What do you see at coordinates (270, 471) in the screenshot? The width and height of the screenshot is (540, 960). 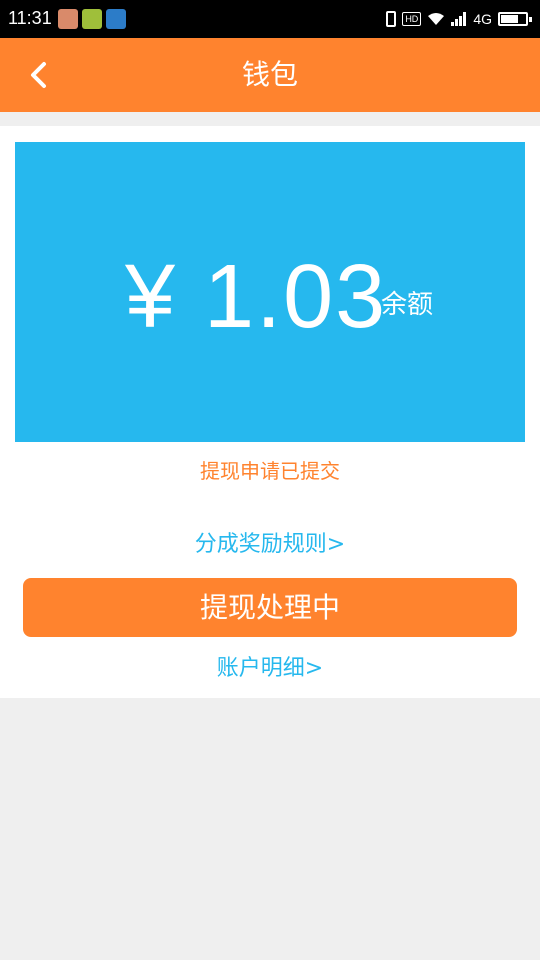 I see `withdraw-status-text: 提现申请已提交` at bounding box center [270, 471].